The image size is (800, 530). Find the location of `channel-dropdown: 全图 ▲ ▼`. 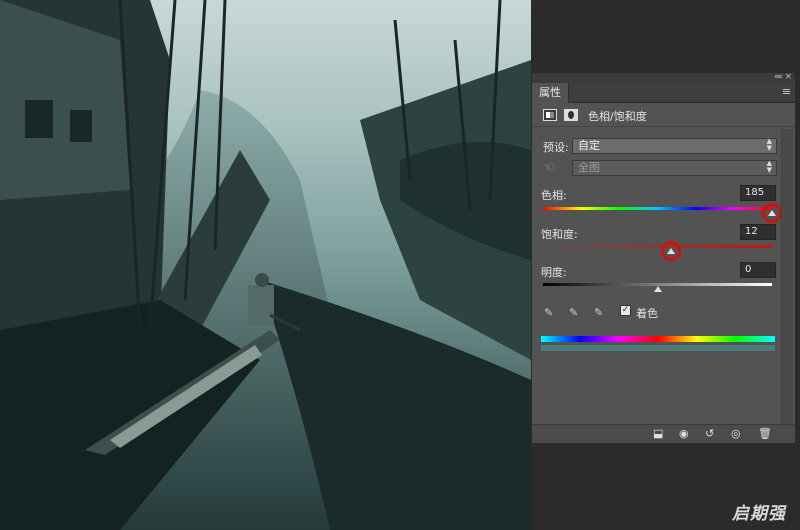

channel-dropdown: 全图 ▲ ▼ is located at coordinates (674, 168).